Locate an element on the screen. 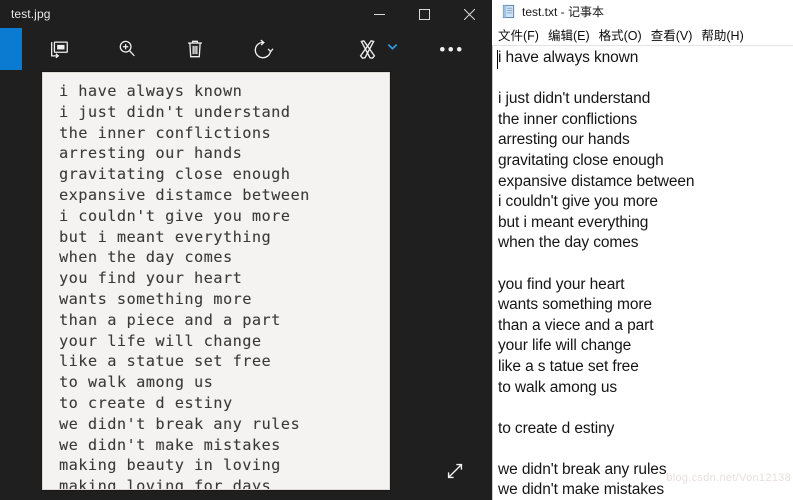 The height and width of the screenshot is (500, 793). notepad-window-title: test.txt - 记事本 is located at coordinates (563, 12).